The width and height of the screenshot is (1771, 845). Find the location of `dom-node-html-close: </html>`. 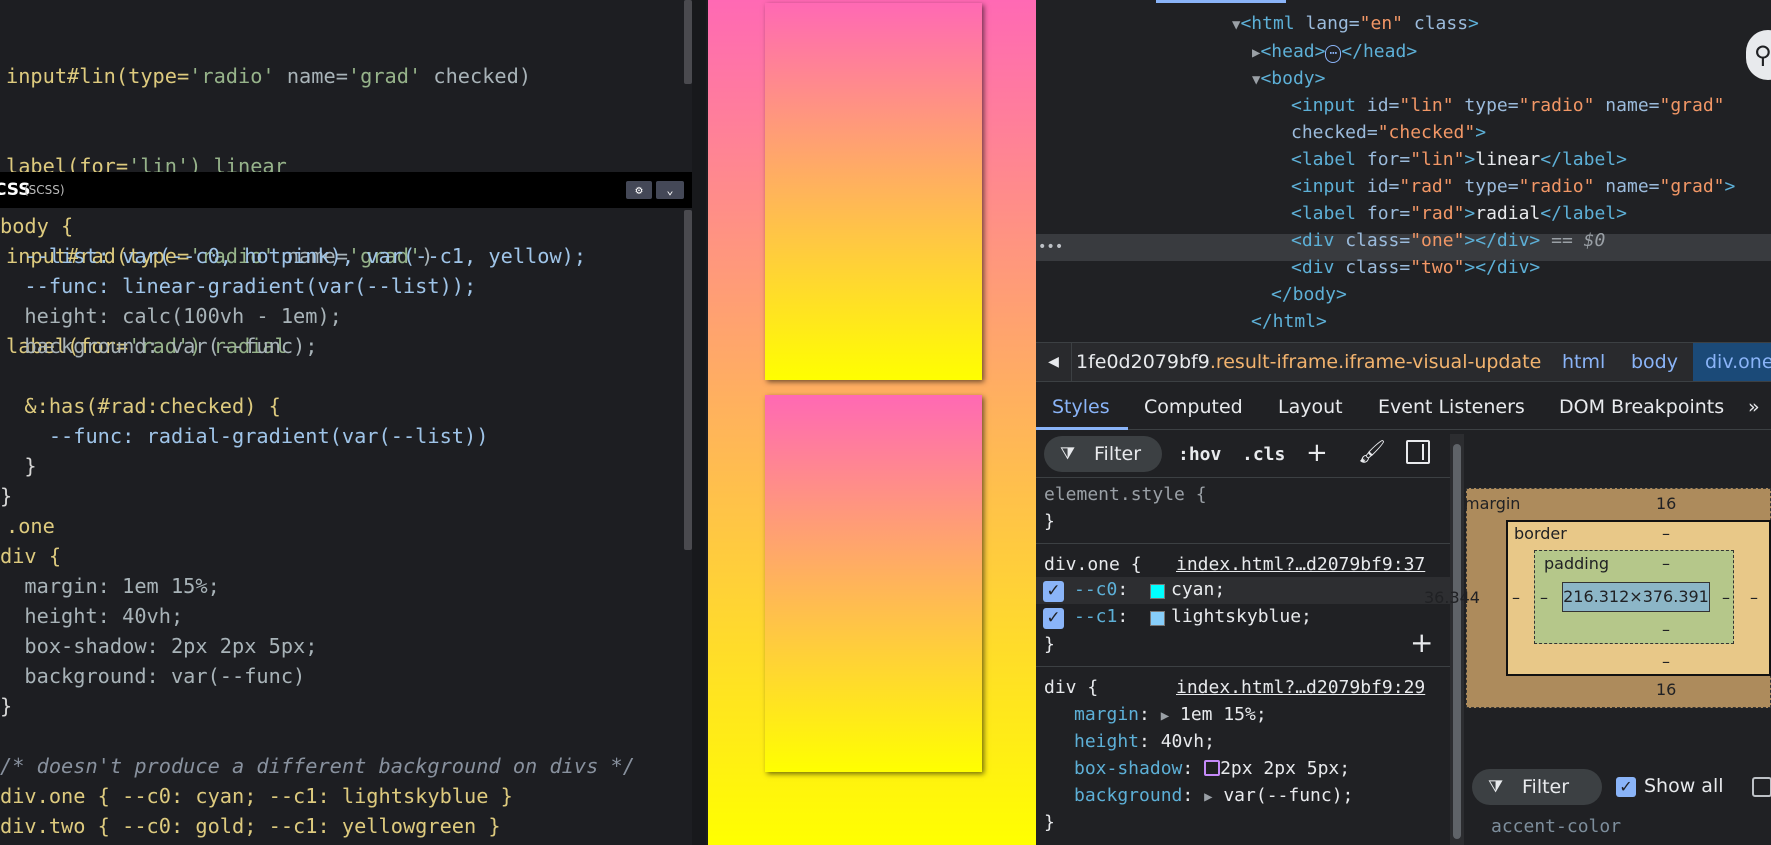

dom-node-html-close: </html> is located at coordinates (1289, 321).